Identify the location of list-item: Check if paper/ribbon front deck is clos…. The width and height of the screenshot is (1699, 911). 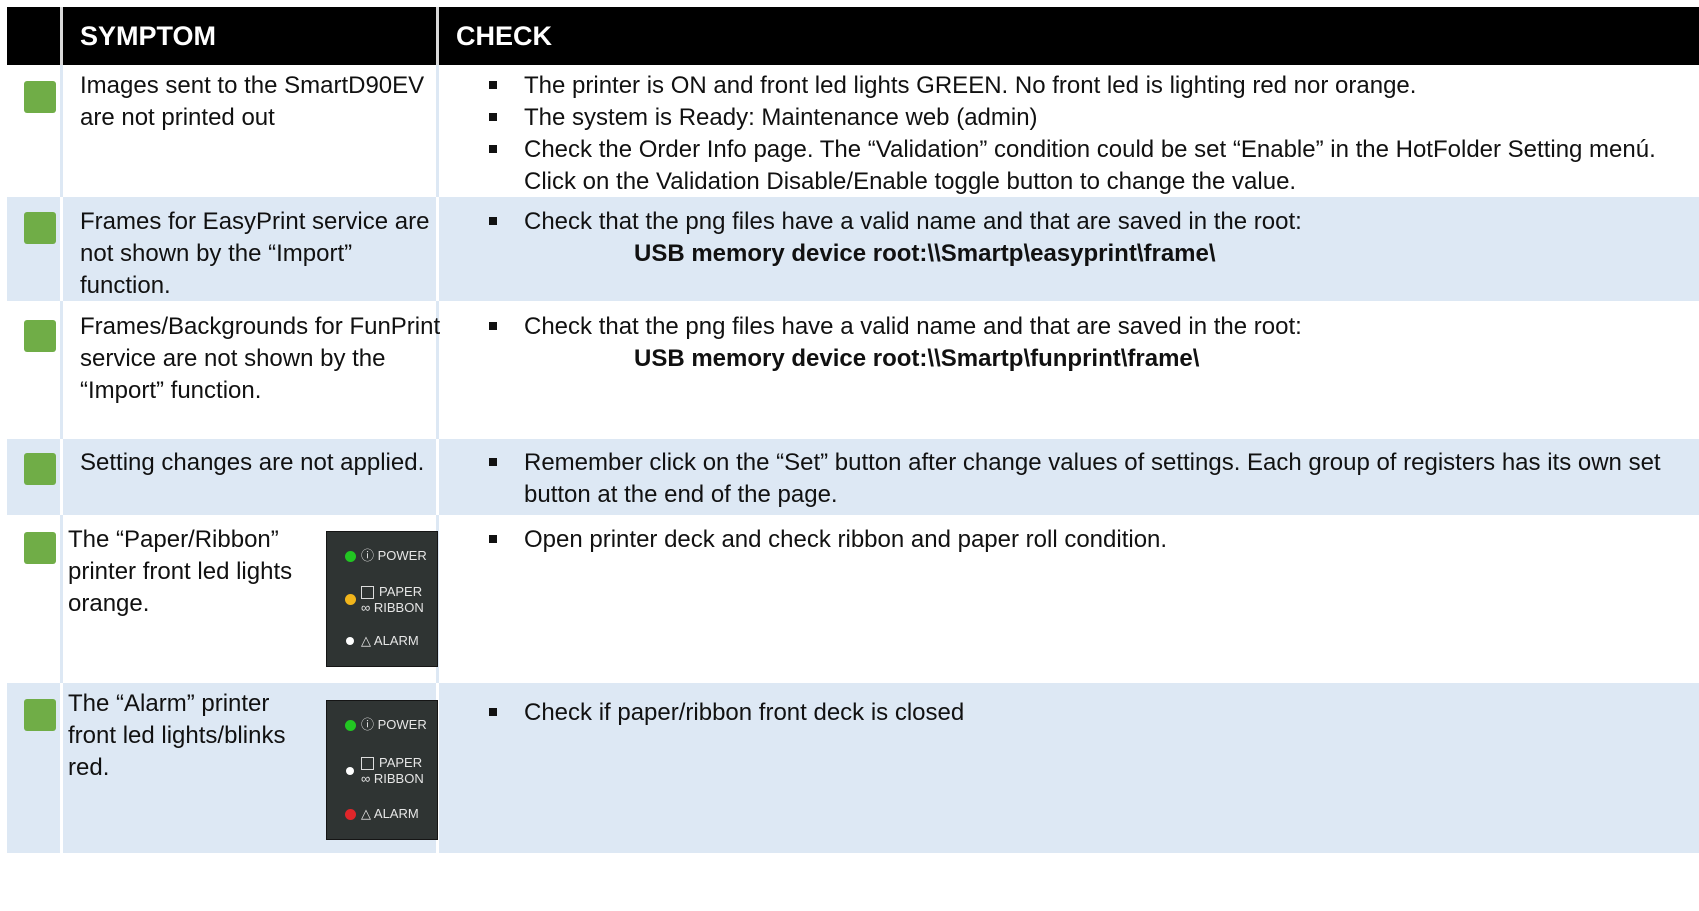
(726, 713).